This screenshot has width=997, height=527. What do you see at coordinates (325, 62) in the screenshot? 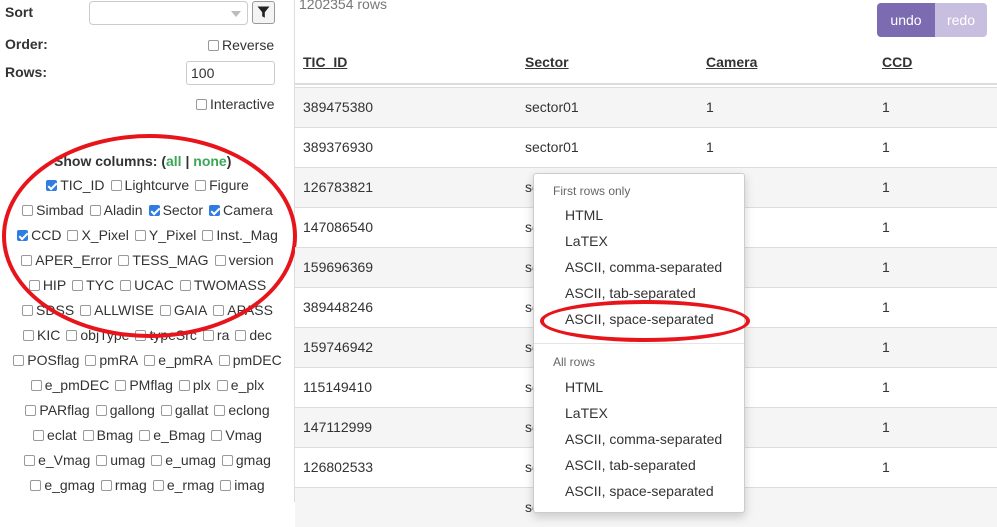
I see `header-tic-id: TIC_ID` at bounding box center [325, 62].